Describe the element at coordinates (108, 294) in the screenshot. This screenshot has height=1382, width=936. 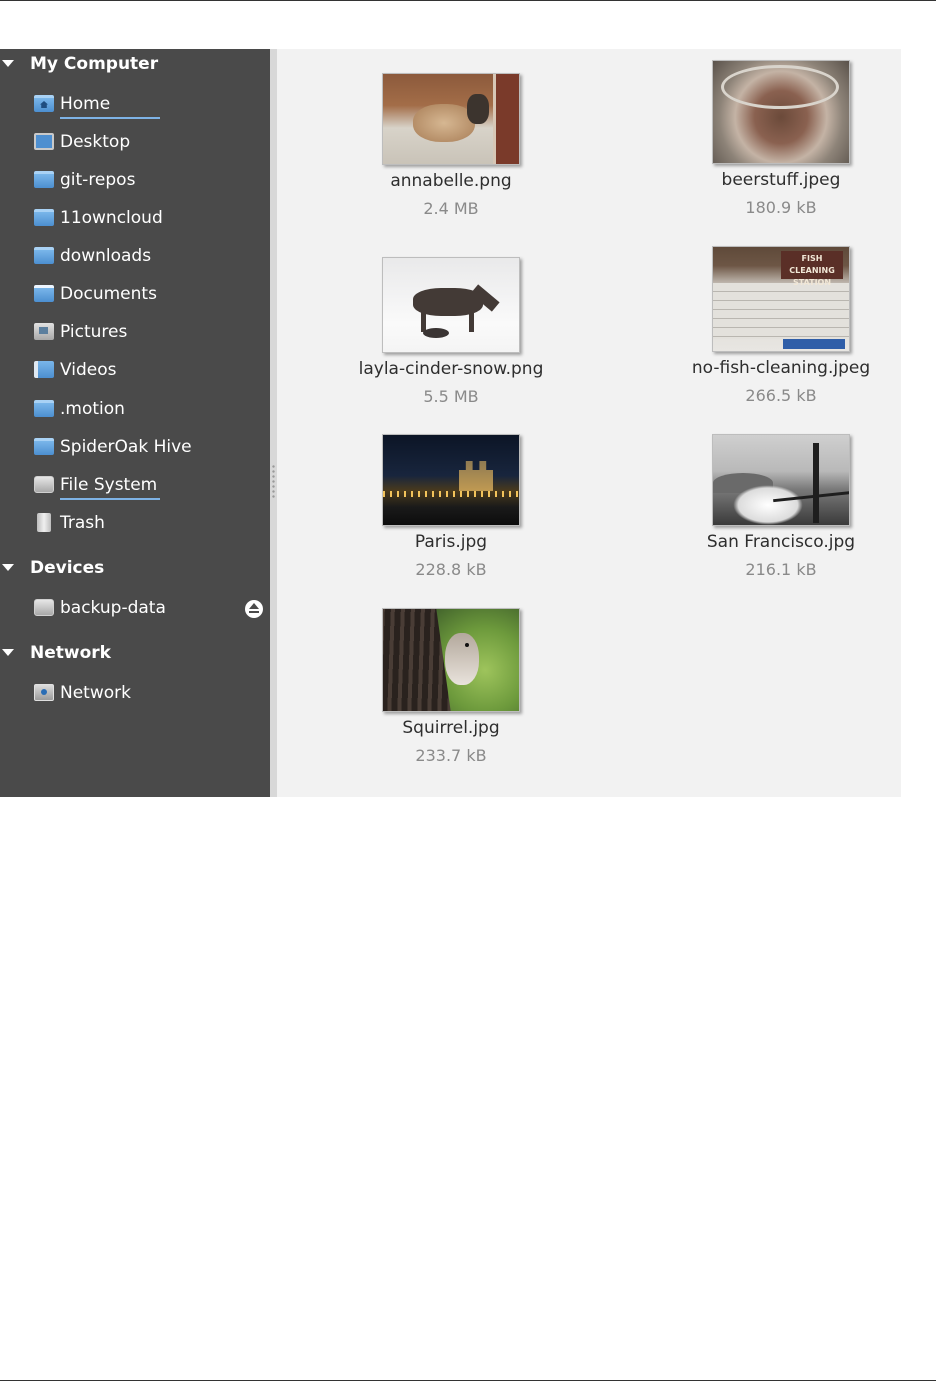
I see `sidebar-item-label: Documents` at that location.